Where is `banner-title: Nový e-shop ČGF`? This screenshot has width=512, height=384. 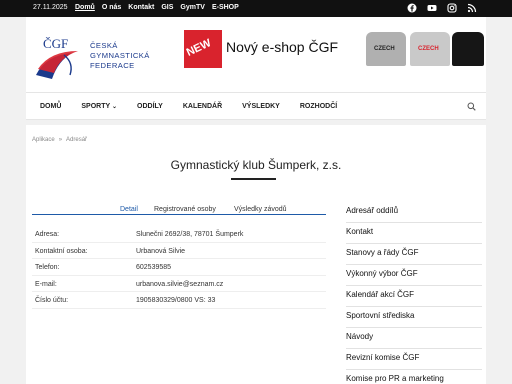
banner-title: Nový e-shop ČGF is located at coordinates (282, 47).